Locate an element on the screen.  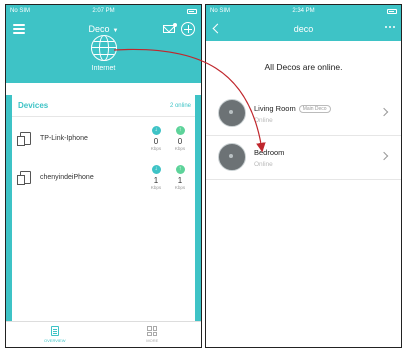
deco-name: Bedroom is located at coordinates (269, 152).